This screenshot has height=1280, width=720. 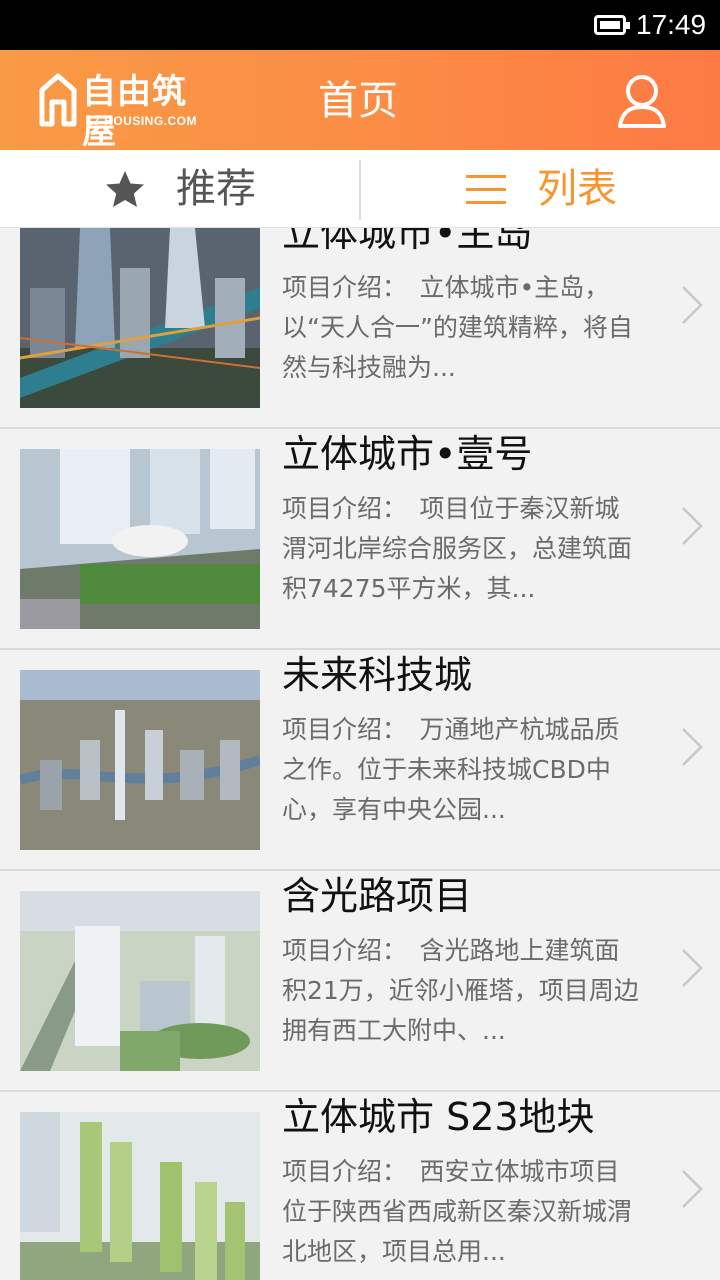 I want to click on tab-bar: 推荐 列表, so click(x=360, y=189).